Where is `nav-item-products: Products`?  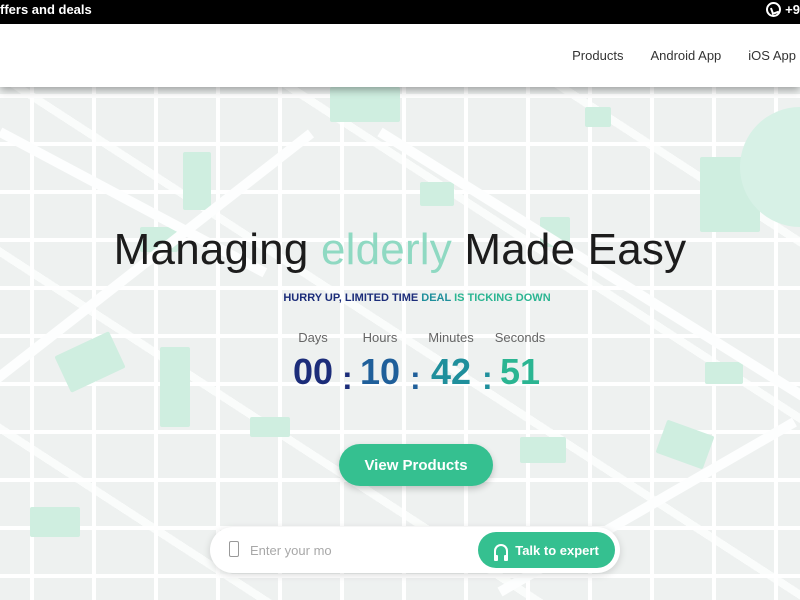 nav-item-products: Products is located at coordinates (597, 55).